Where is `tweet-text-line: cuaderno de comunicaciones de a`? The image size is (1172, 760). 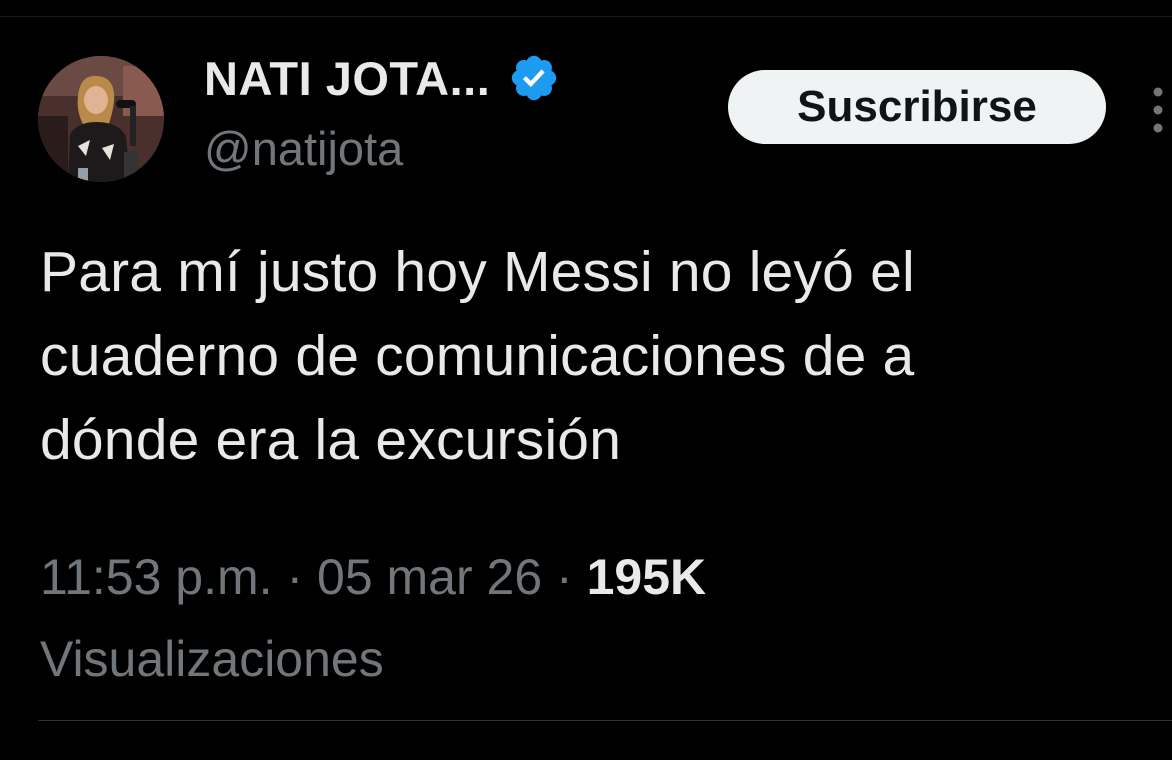 tweet-text-line: cuaderno de comunicaciones de a is located at coordinates (477, 356).